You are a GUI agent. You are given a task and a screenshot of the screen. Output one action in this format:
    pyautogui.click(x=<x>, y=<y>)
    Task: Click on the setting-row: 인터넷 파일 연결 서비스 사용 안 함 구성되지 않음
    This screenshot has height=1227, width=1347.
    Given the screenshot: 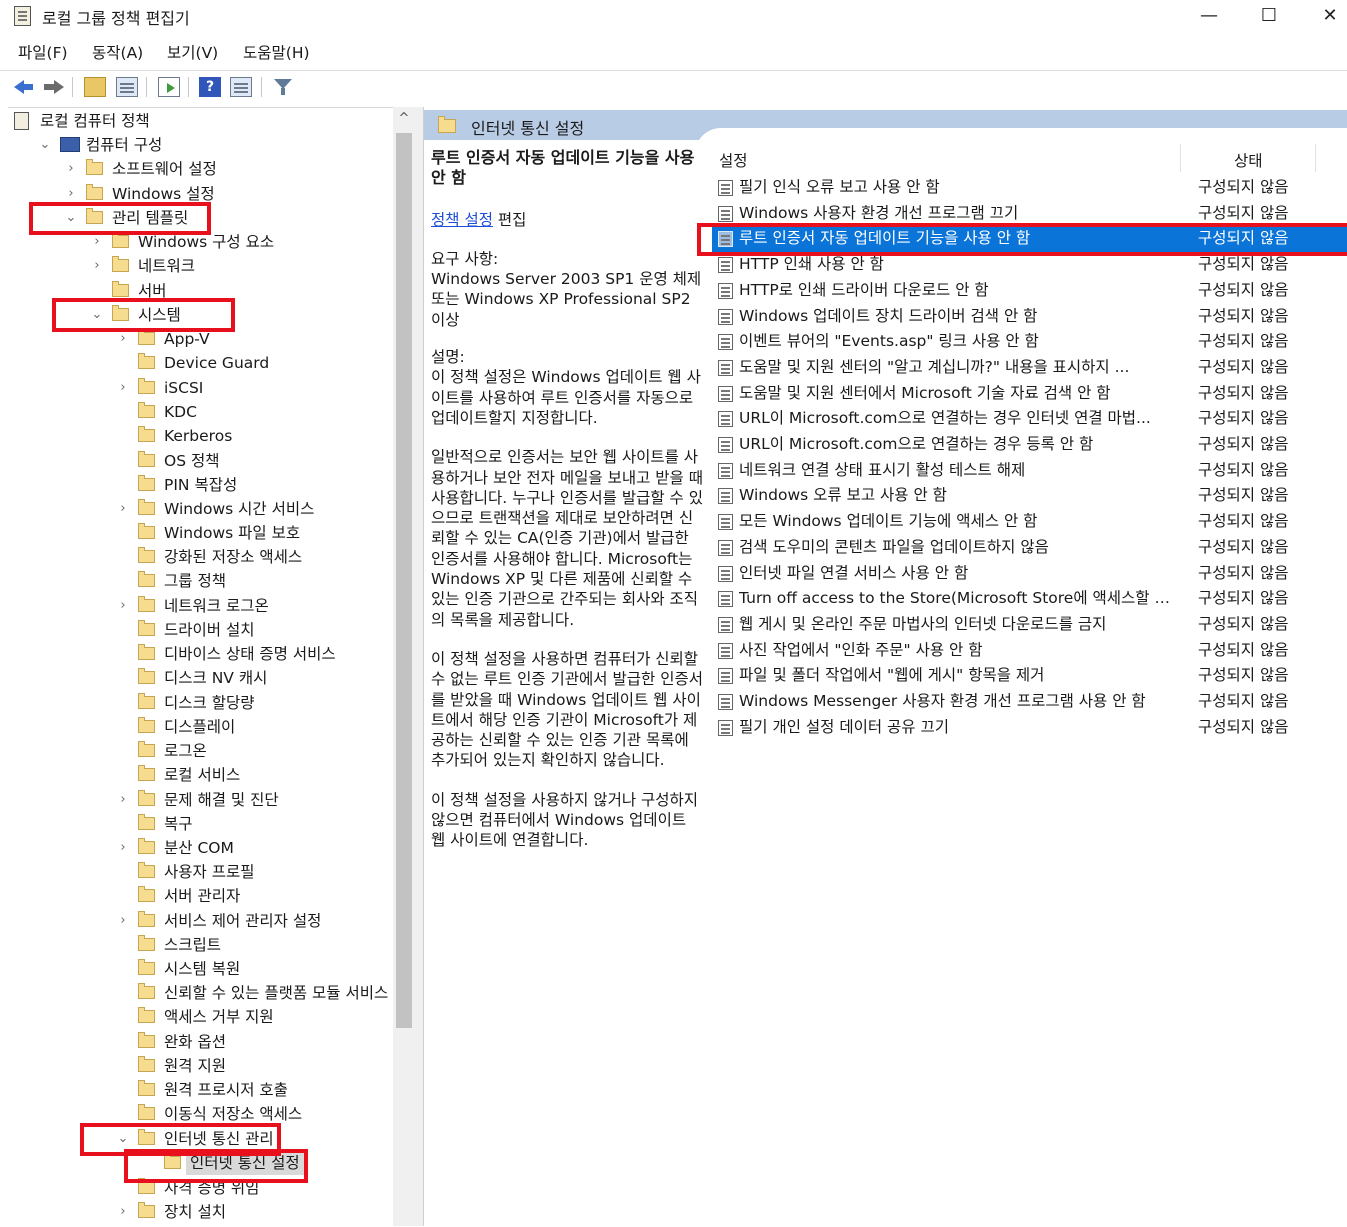 What is the action you would take?
    pyautogui.click(x=1029, y=574)
    